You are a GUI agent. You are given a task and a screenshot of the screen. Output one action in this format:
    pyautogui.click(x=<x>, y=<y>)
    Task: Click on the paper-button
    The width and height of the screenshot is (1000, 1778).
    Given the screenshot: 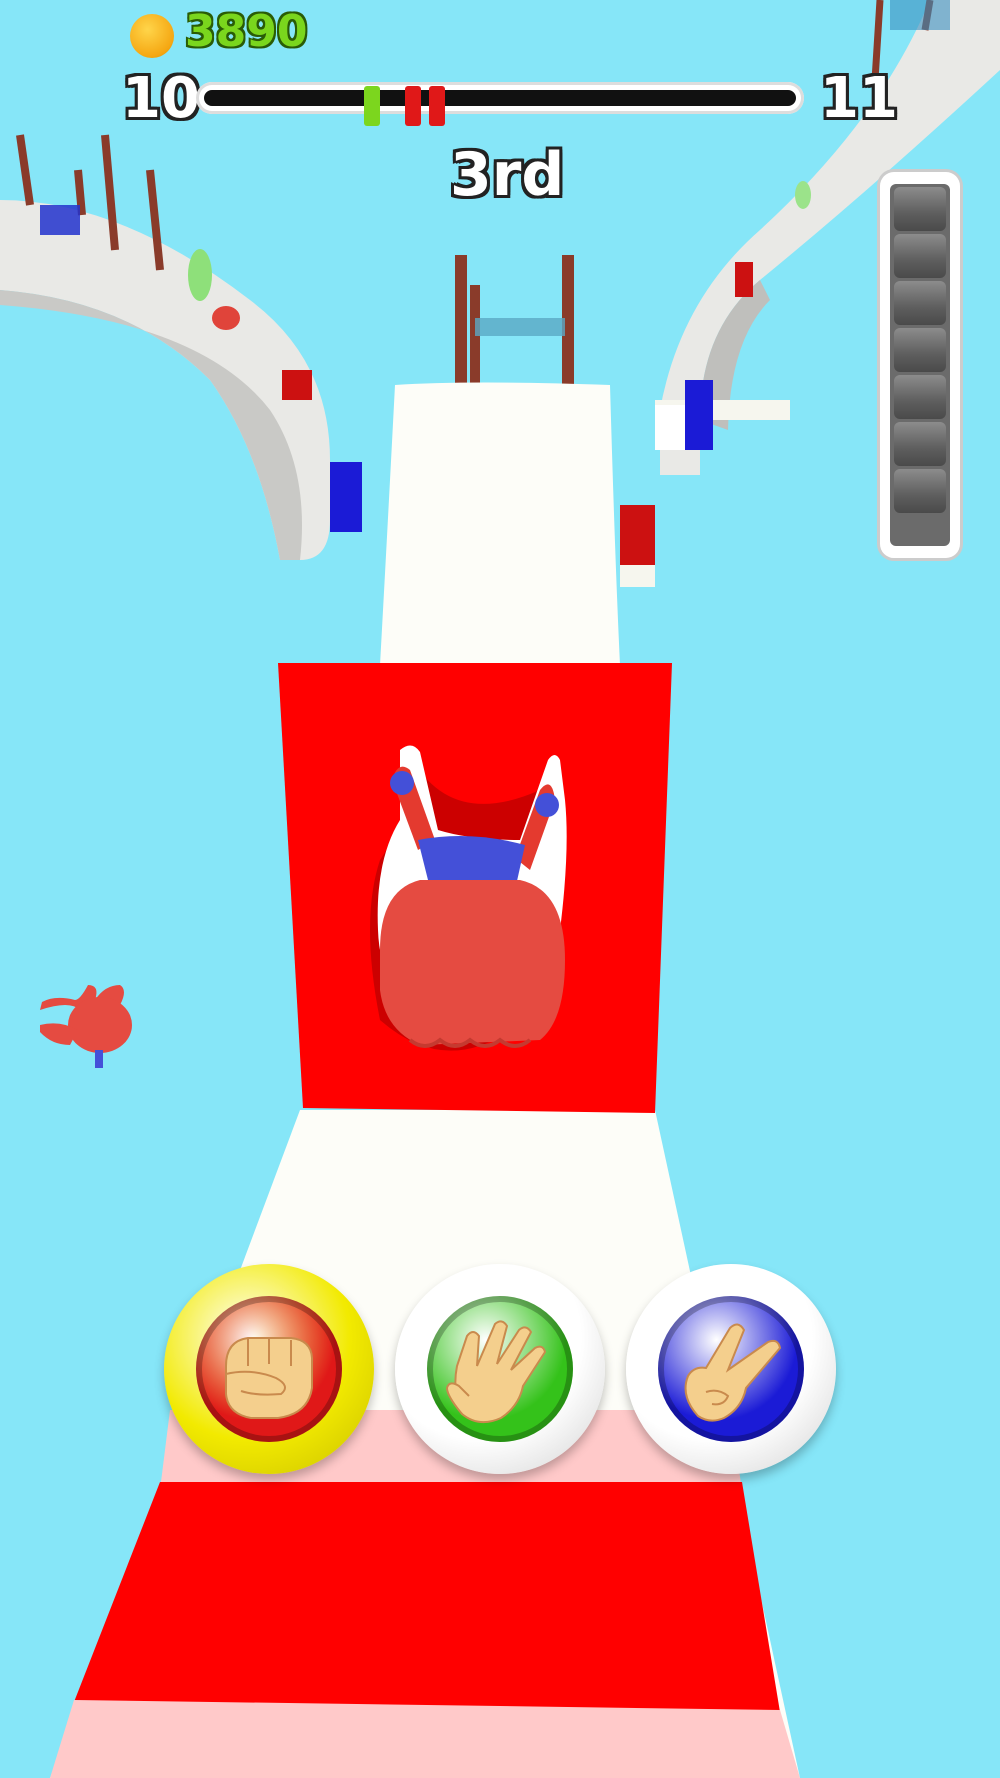 What is the action you would take?
    pyautogui.click(x=500, y=1369)
    